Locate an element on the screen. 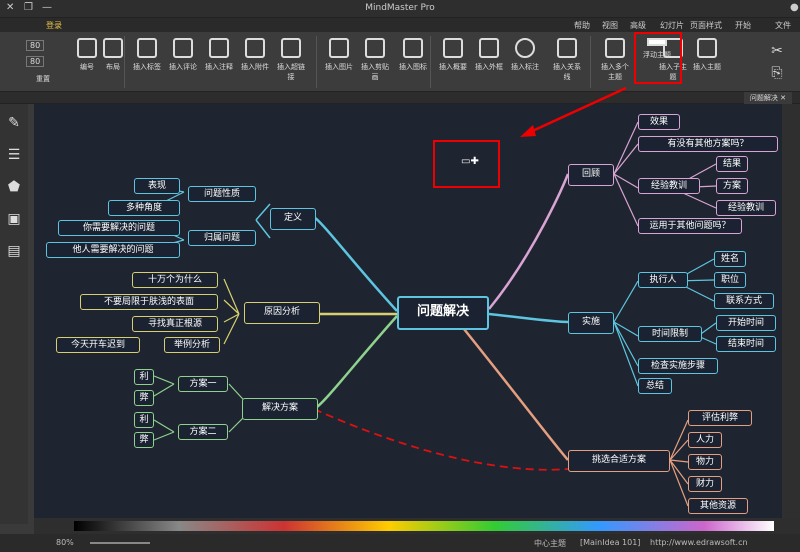 This screenshot has height=552, width=800. color-swatches is located at coordinates (417, 526).